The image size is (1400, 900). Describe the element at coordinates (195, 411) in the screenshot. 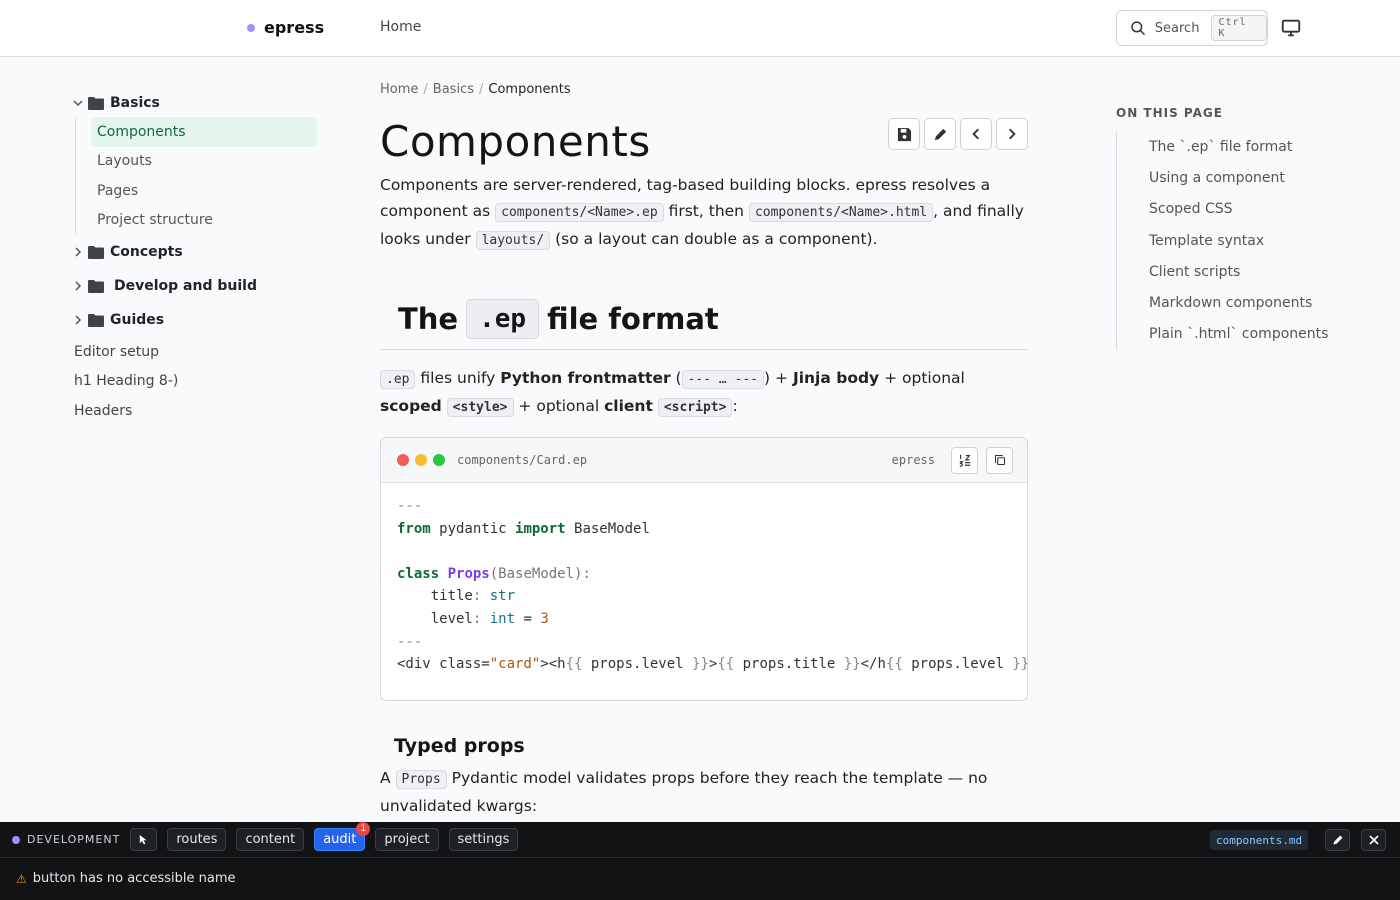

I see `sidebar-item-headers: Headers` at that location.